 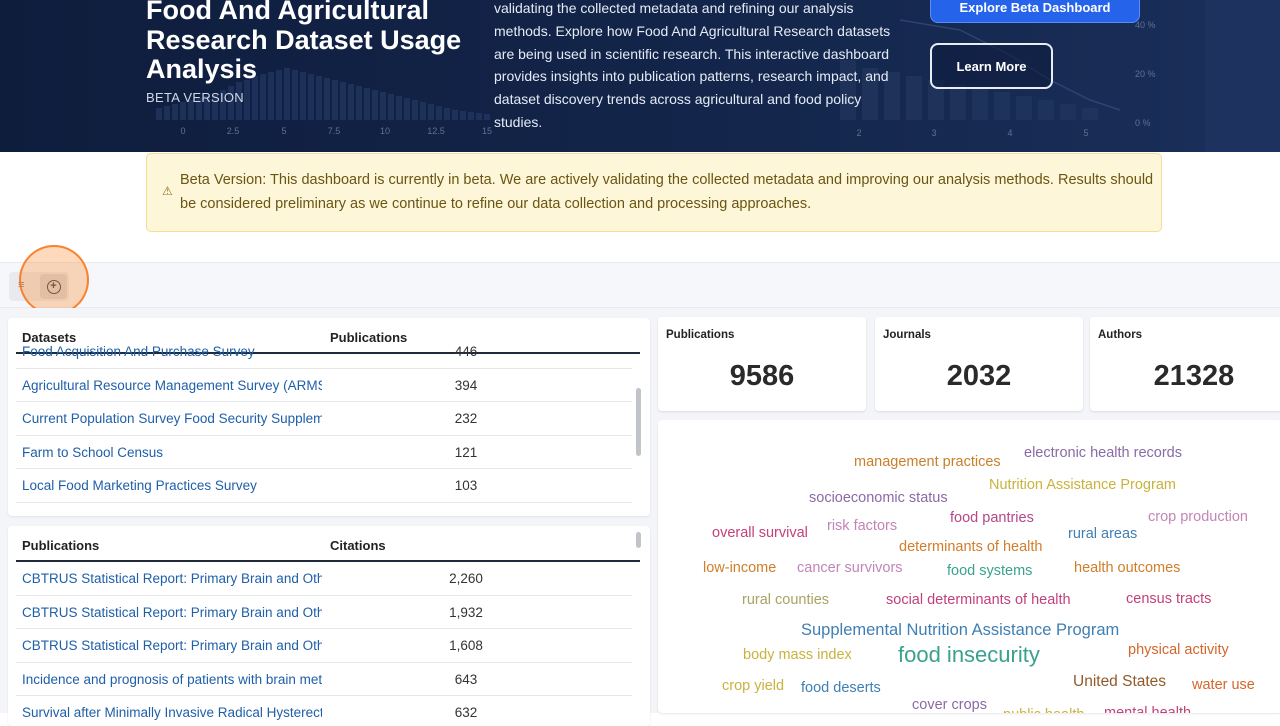 I want to click on word-cloud-term: food pantries, so click(x=992, y=518).